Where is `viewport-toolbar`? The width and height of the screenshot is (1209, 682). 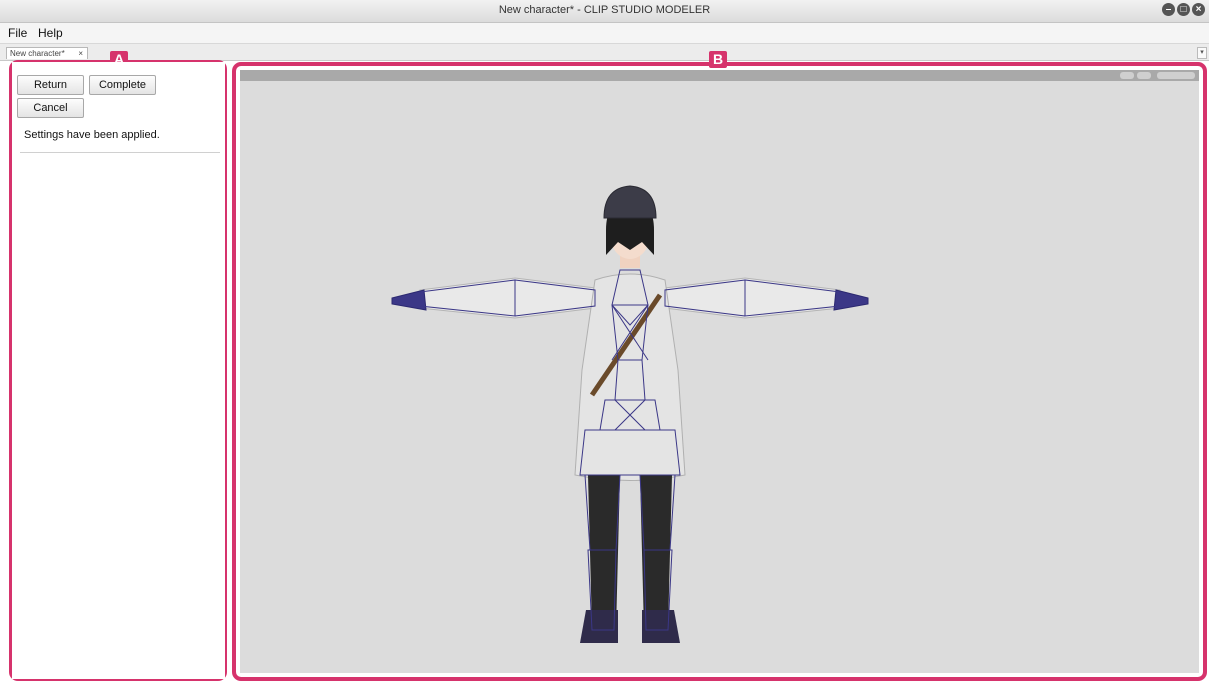 viewport-toolbar is located at coordinates (719, 75).